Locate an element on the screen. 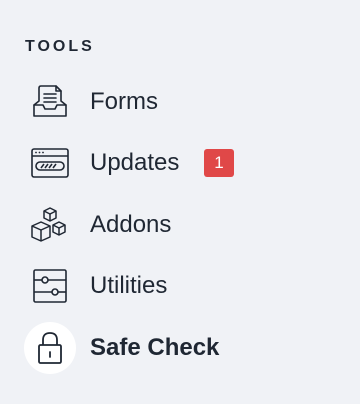 Image resolution: width=360 pixels, height=404 pixels. lock-icon is located at coordinates (50, 347).